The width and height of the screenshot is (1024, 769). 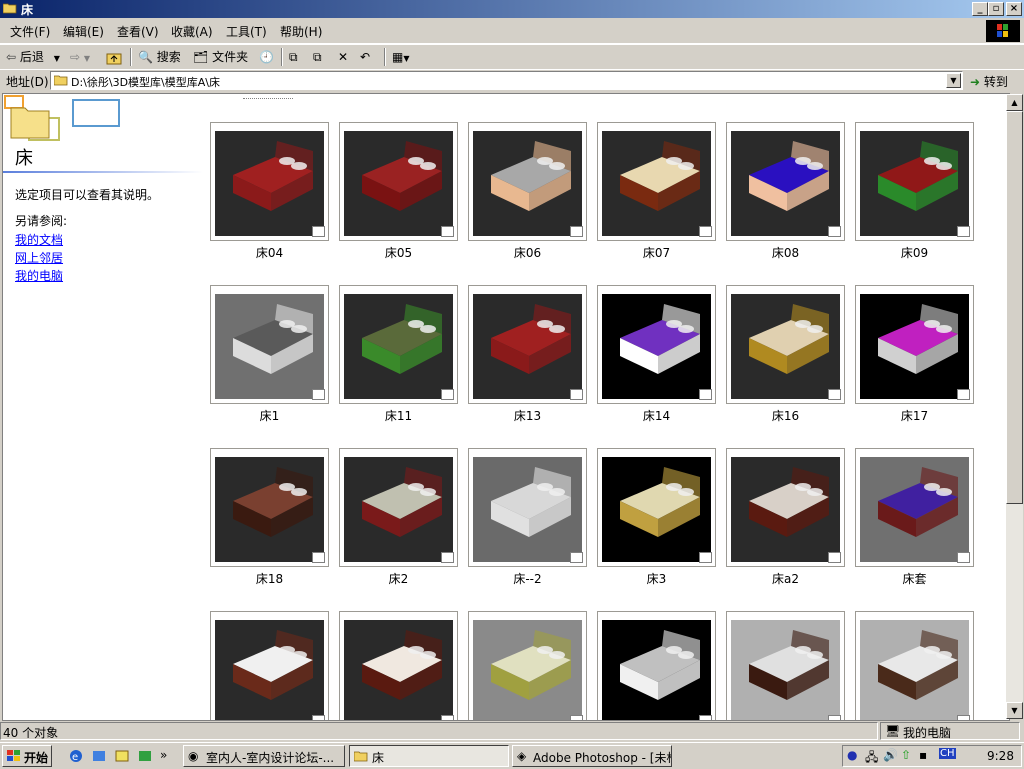 What do you see at coordinates (785, 578) in the screenshot?
I see `thumbnail-label: 床a2` at bounding box center [785, 578].